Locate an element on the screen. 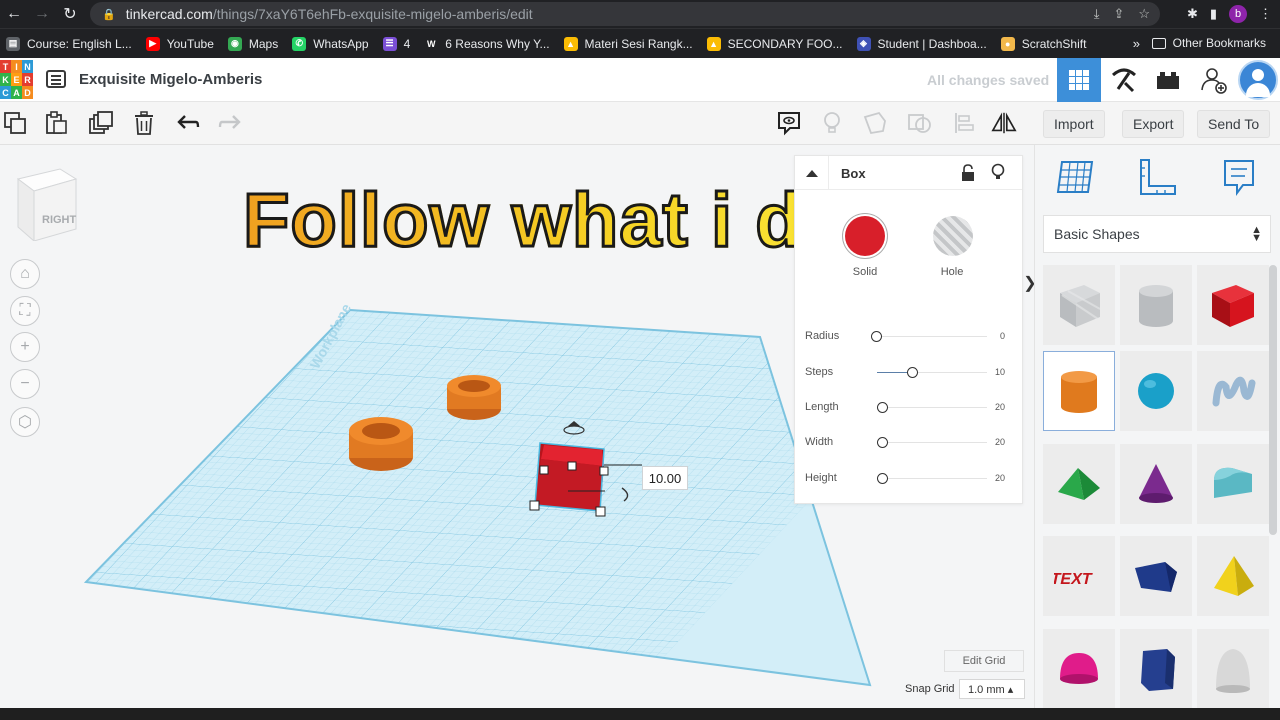  blocks-view-button is located at coordinates (1124, 80).